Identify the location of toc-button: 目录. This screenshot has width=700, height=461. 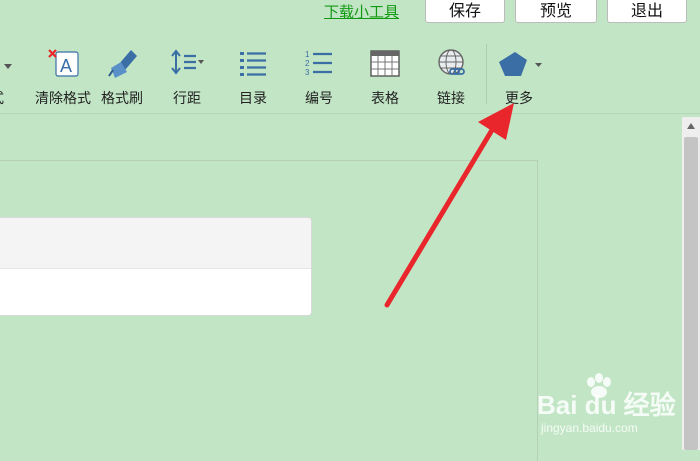
(253, 75).